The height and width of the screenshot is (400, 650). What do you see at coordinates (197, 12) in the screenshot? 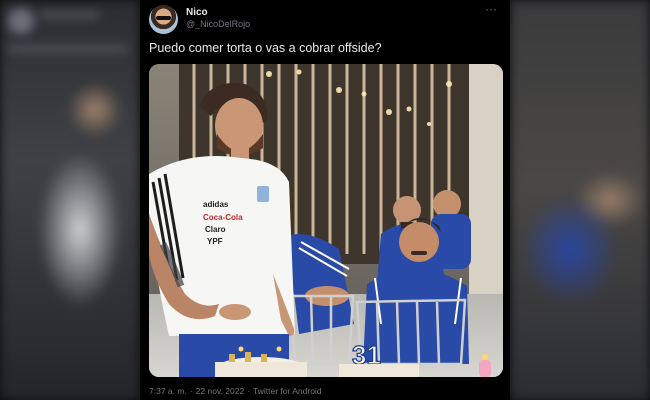
I see `display-name: Nico` at bounding box center [197, 12].